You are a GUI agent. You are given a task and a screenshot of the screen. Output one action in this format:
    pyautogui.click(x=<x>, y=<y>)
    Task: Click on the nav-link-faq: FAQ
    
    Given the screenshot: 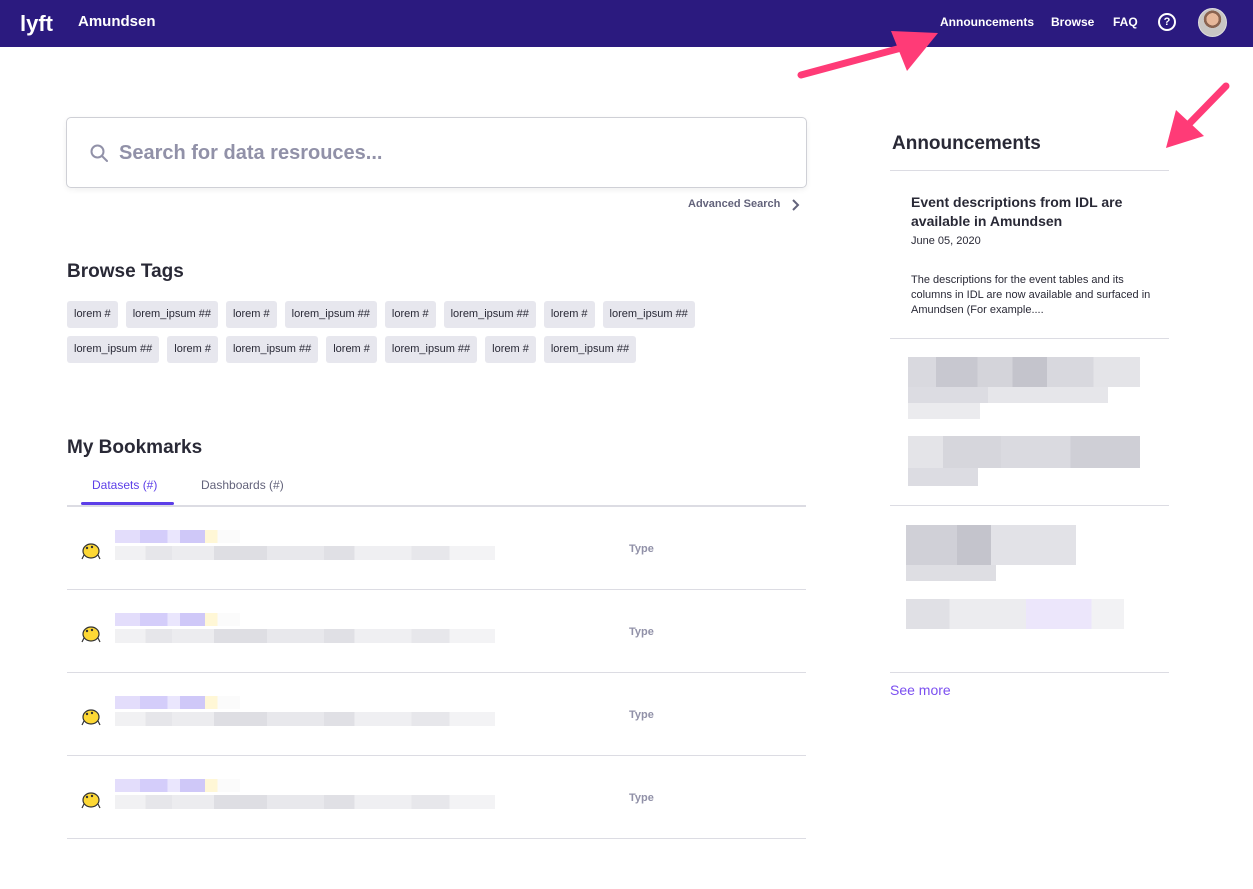 What is the action you would take?
    pyautogui.click(x=1125, y=22)
    